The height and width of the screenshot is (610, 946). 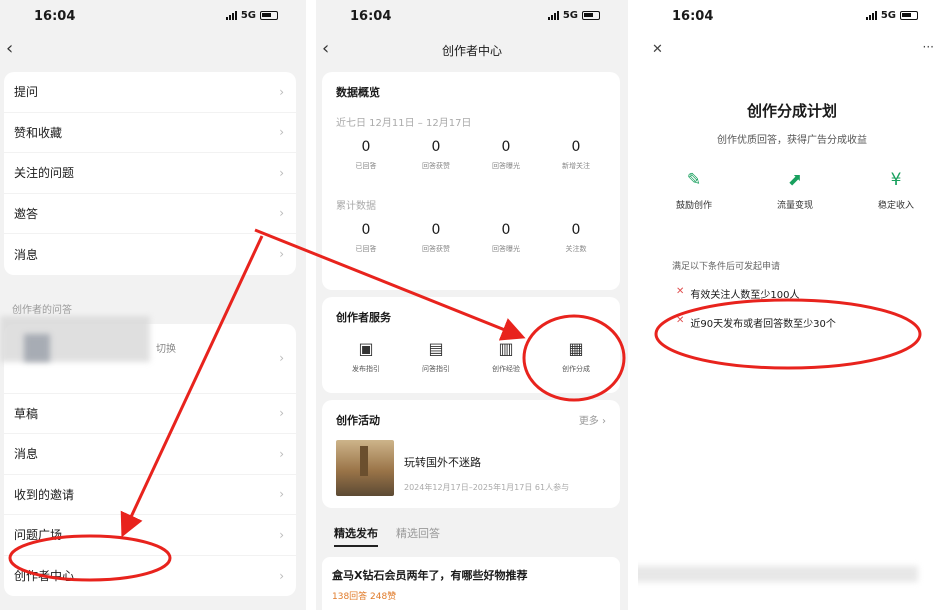 What do you see at coordinates (366, 249) in the screenshot?
I see `stat-label: 已回答` at bounding box center [366, 249].